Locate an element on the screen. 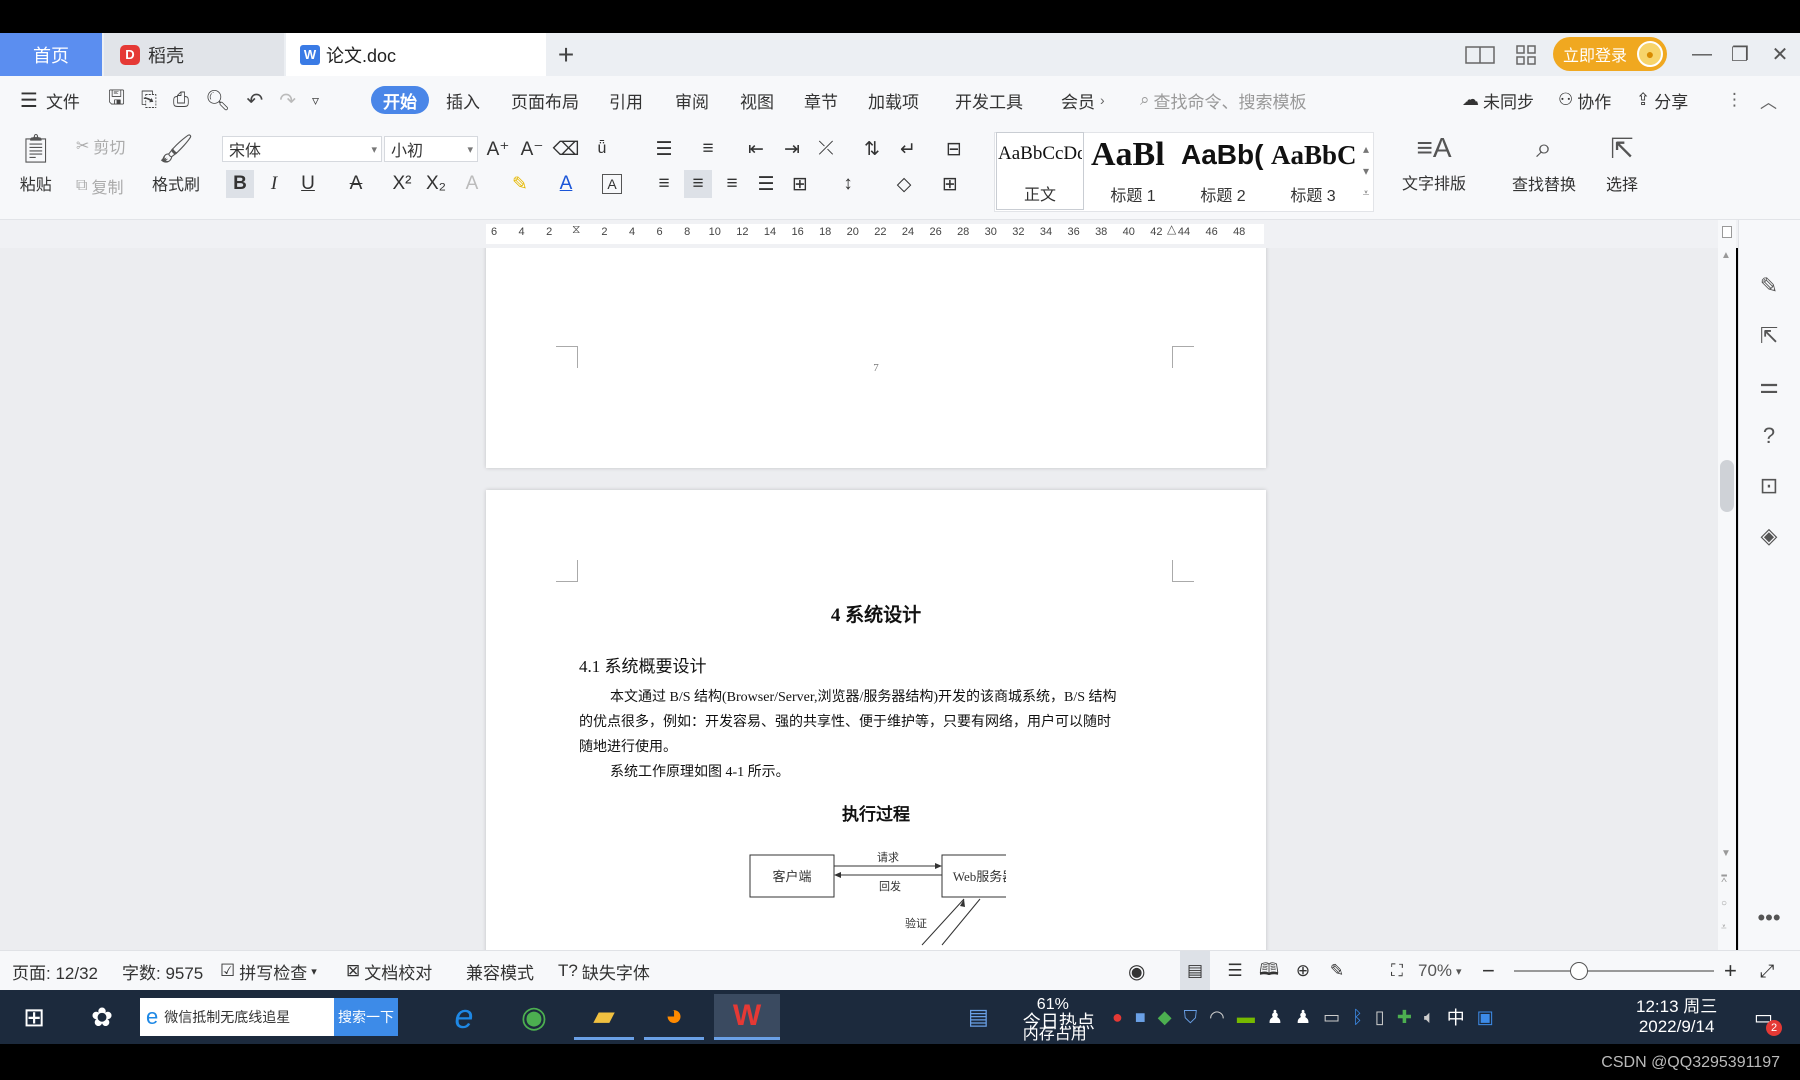  paste-button: 📋︎ 粘贴 is located at coordinates (36, 163).